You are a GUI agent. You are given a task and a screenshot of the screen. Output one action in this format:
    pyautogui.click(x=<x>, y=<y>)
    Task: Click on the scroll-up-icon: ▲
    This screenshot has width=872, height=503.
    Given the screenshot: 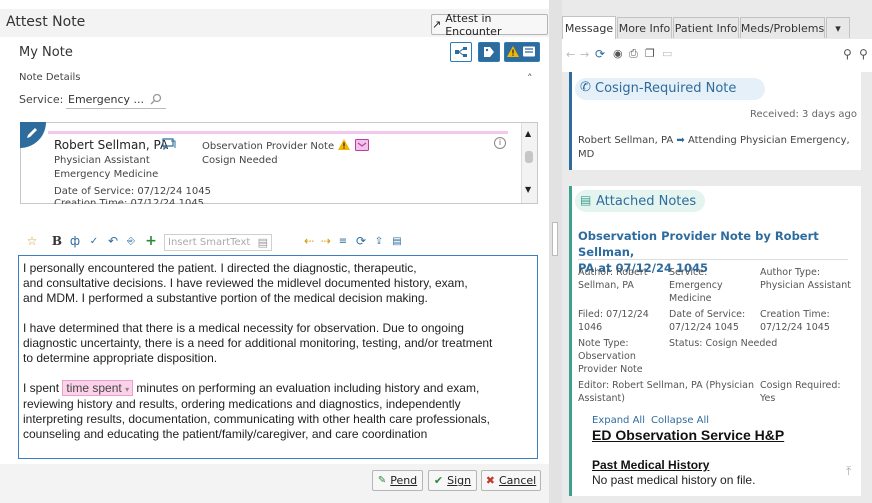 What is the action you would take?
    pyautogui.click(x=528, y=133)
    